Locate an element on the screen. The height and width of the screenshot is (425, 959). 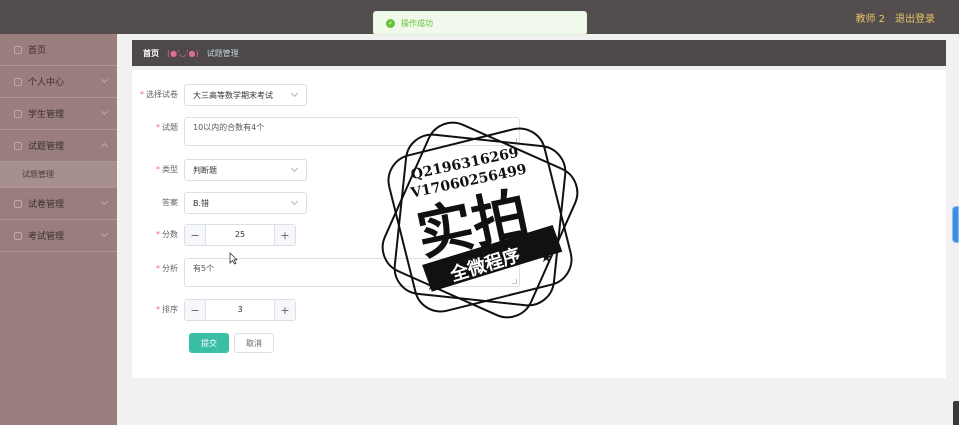
form-row-question: * 试题 10以内的合数有4个 is located at coordinates (326, 131).